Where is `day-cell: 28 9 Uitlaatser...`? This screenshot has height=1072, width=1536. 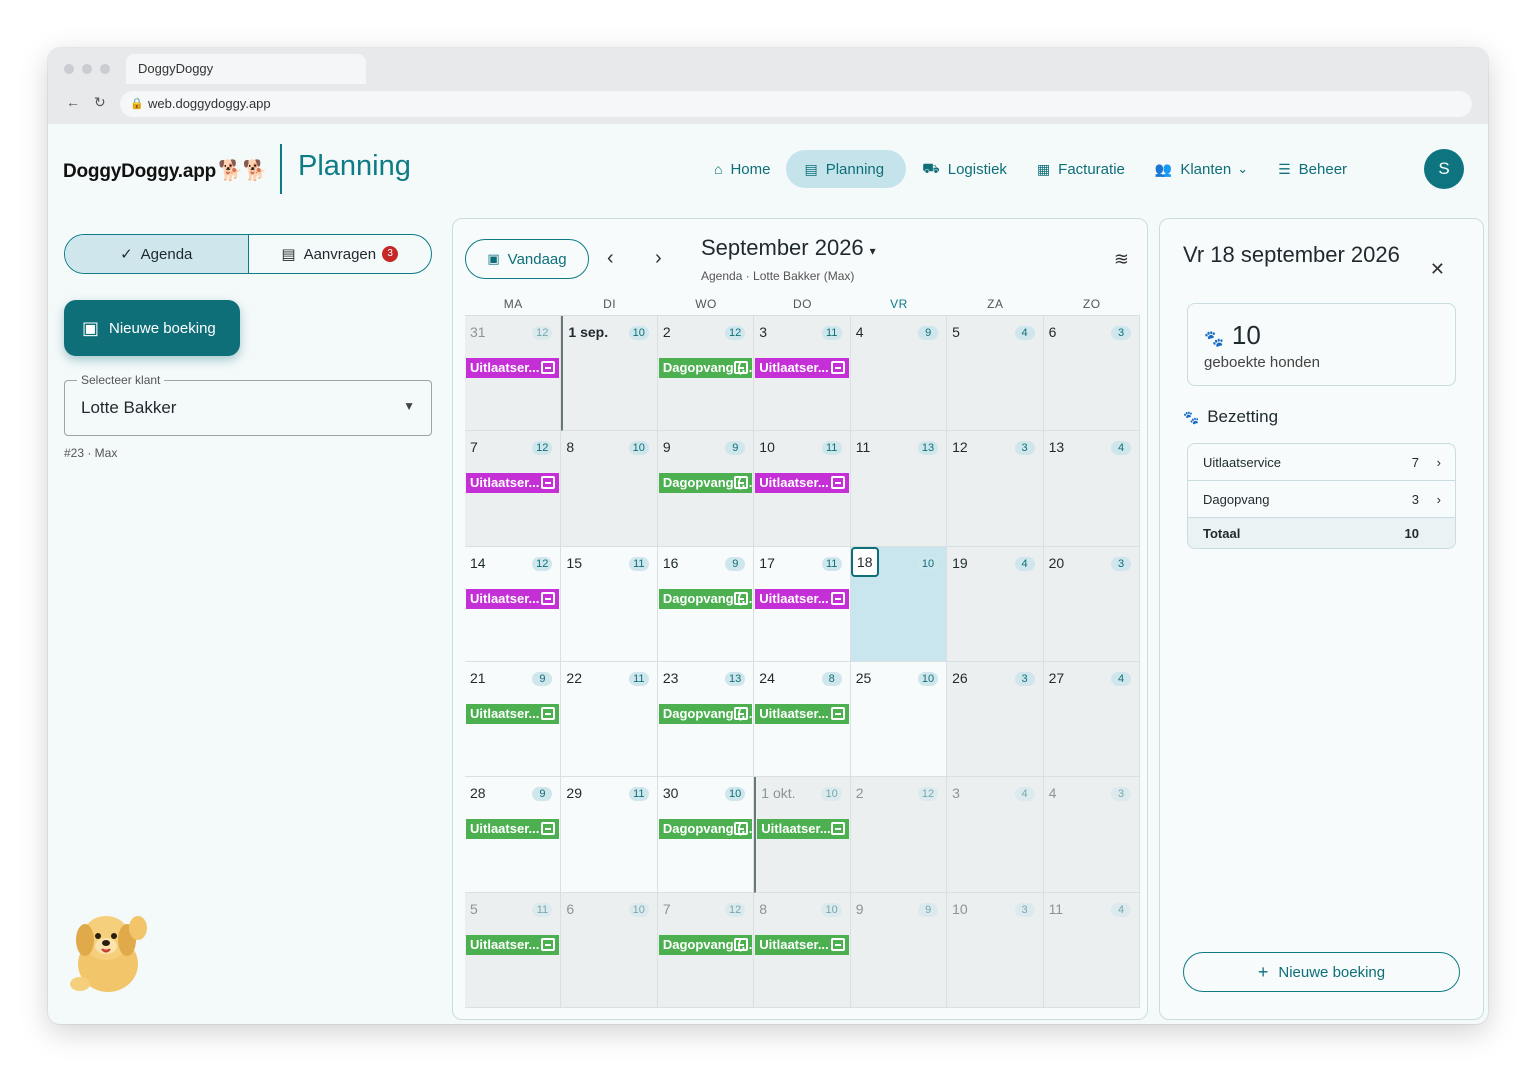
day-cell: 28 9 Uitlaatser... is located at coordinates (513, 835).